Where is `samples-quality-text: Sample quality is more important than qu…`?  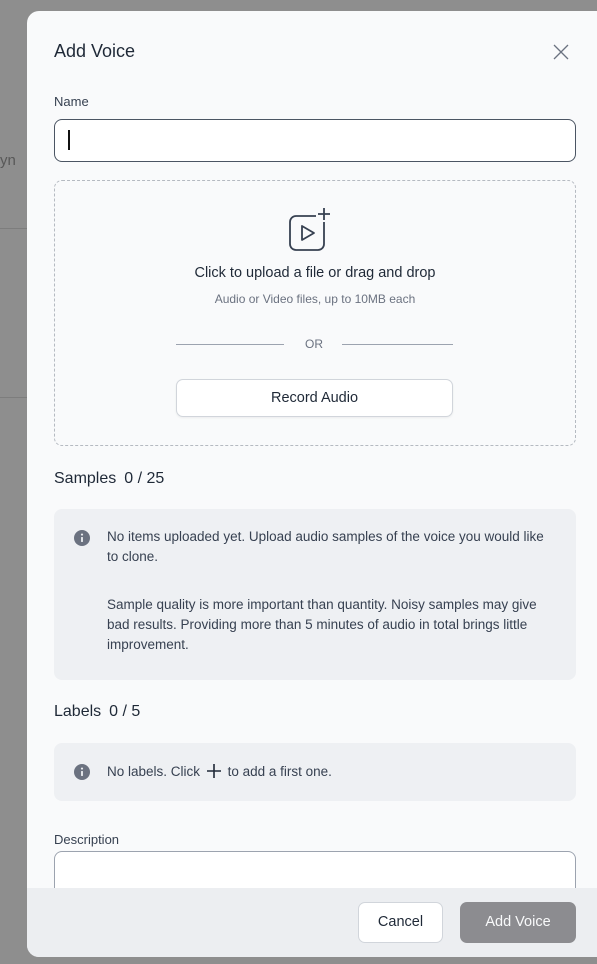 samples-quality-text: Sample quality is more important than qu… is located at coordinates (322, 624).